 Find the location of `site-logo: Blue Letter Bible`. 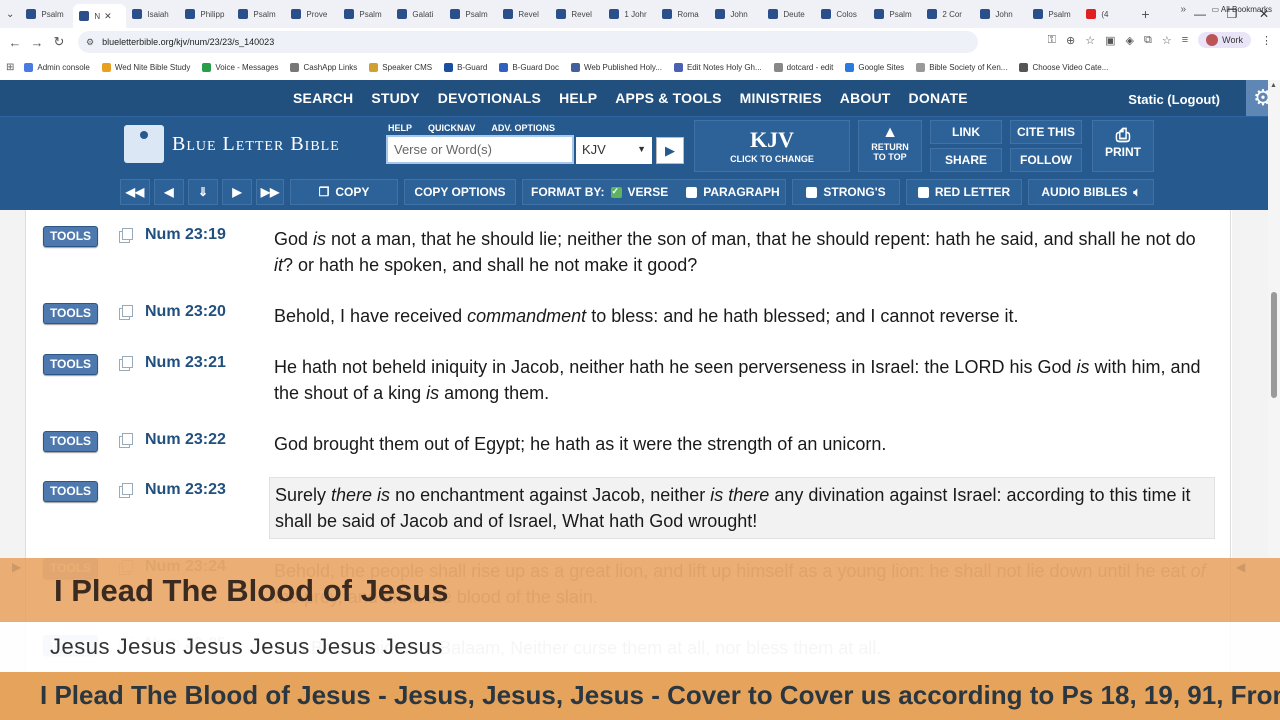

site-logo: Blue Letter Bible is located at coordinates (232, 144).